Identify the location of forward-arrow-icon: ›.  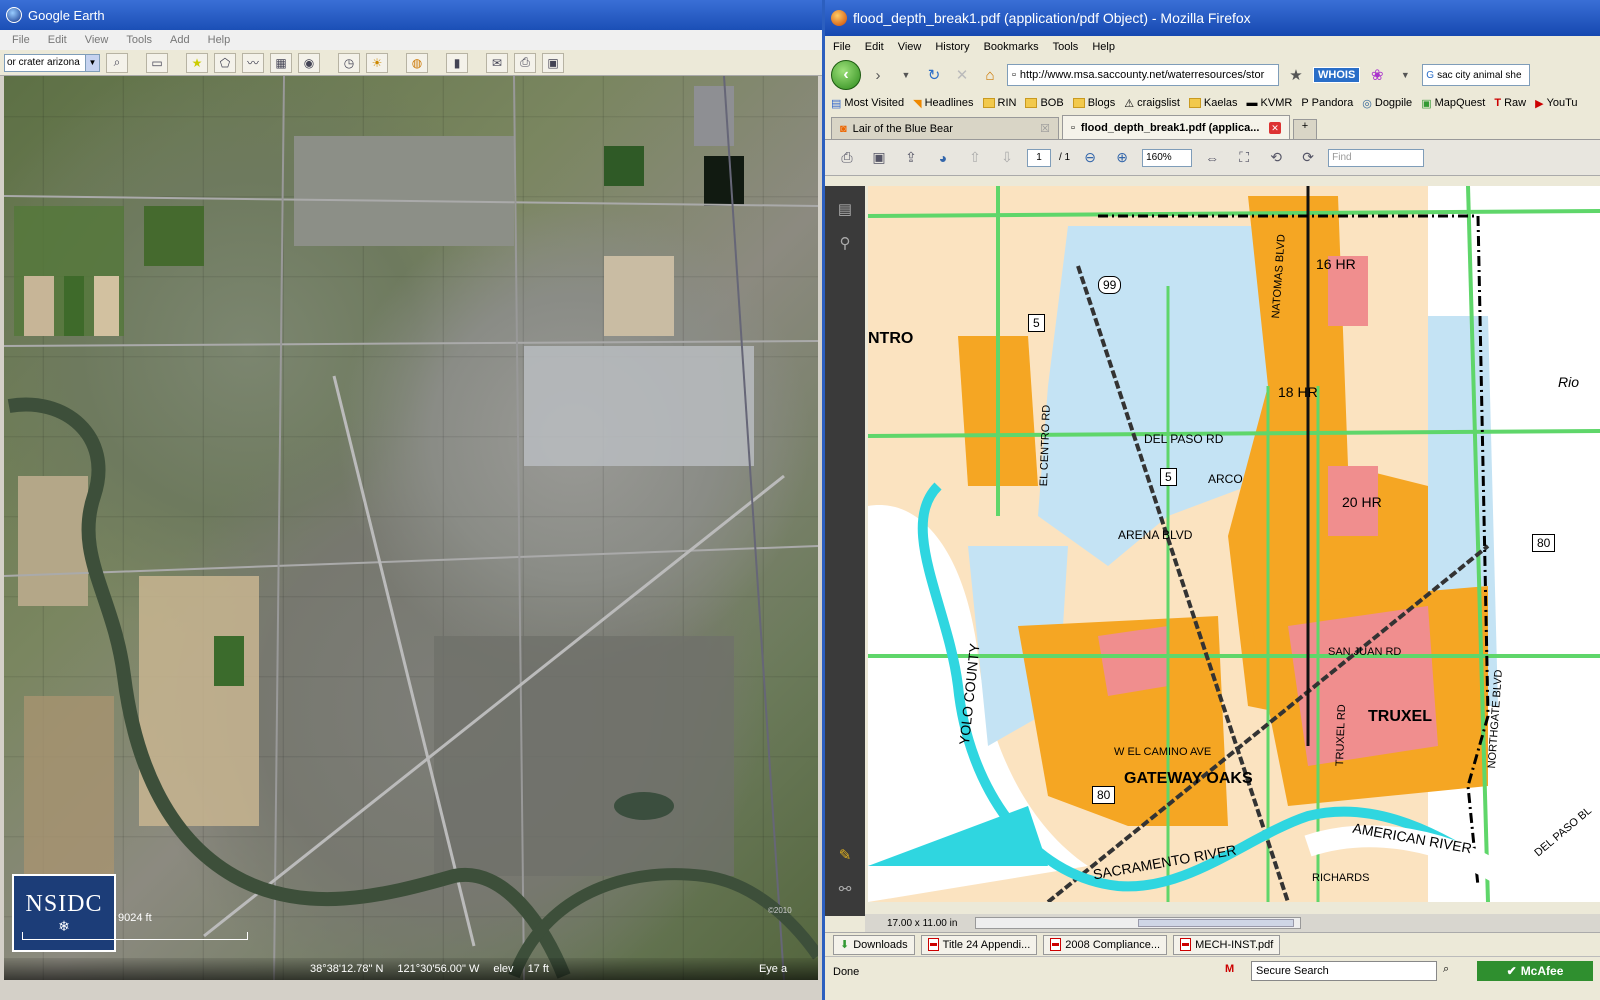
(878, 75).